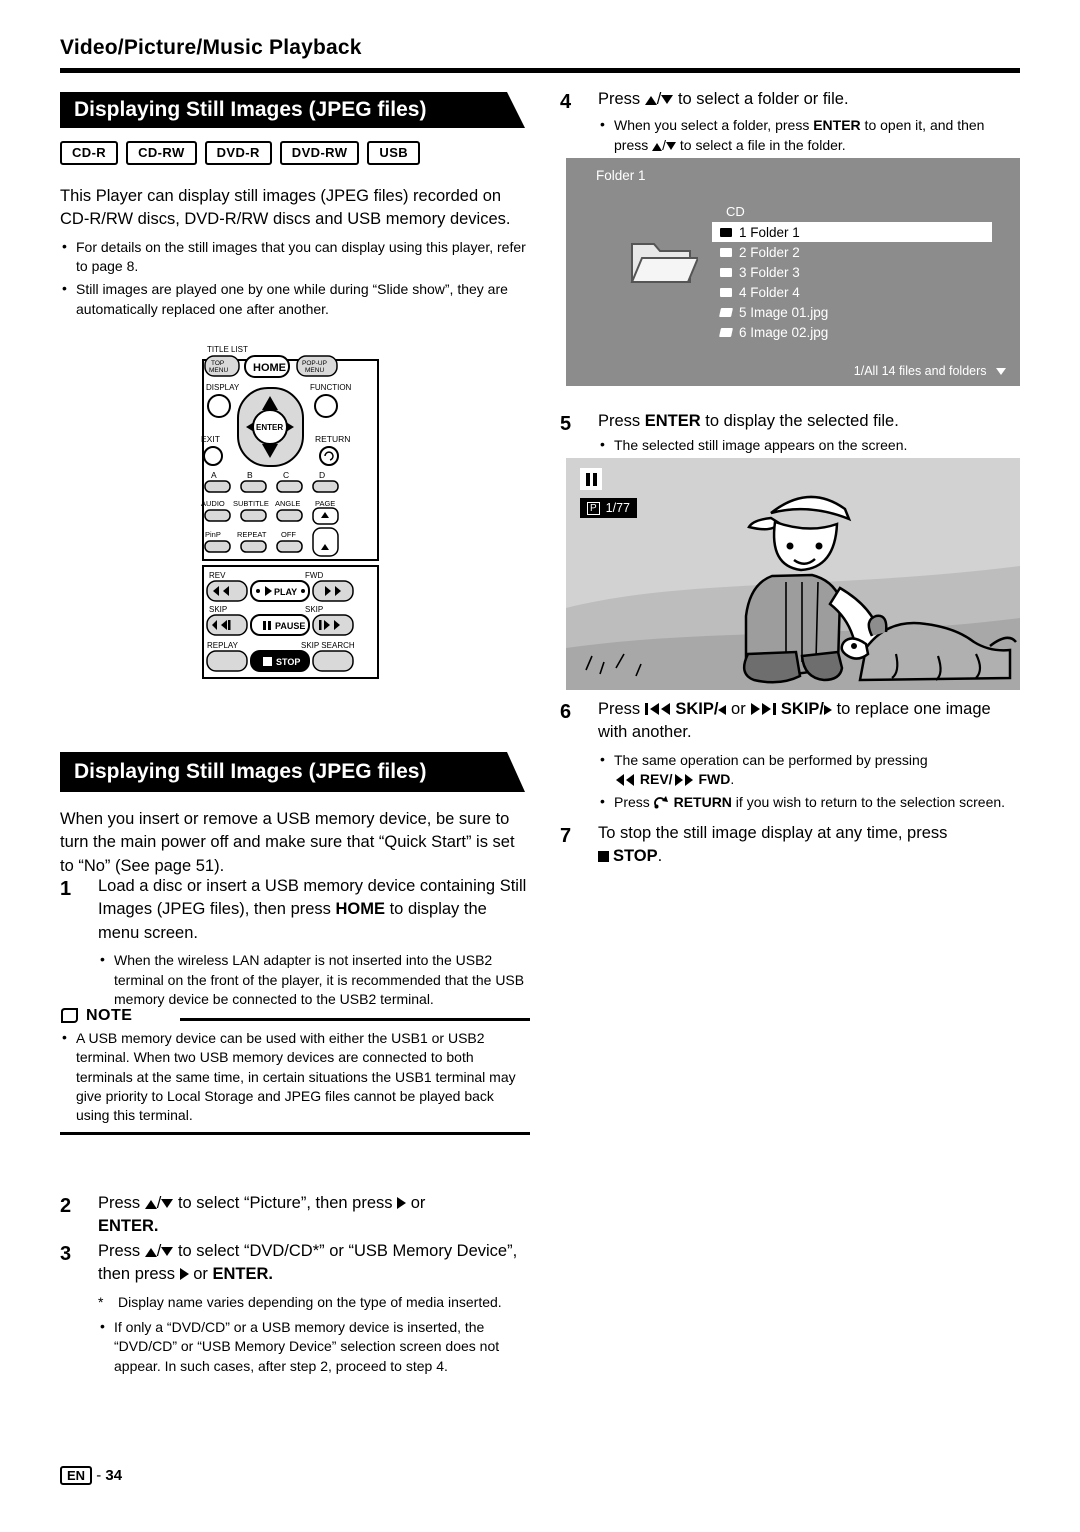  I want to click on svg-text: PAGE, so click(325, 503).